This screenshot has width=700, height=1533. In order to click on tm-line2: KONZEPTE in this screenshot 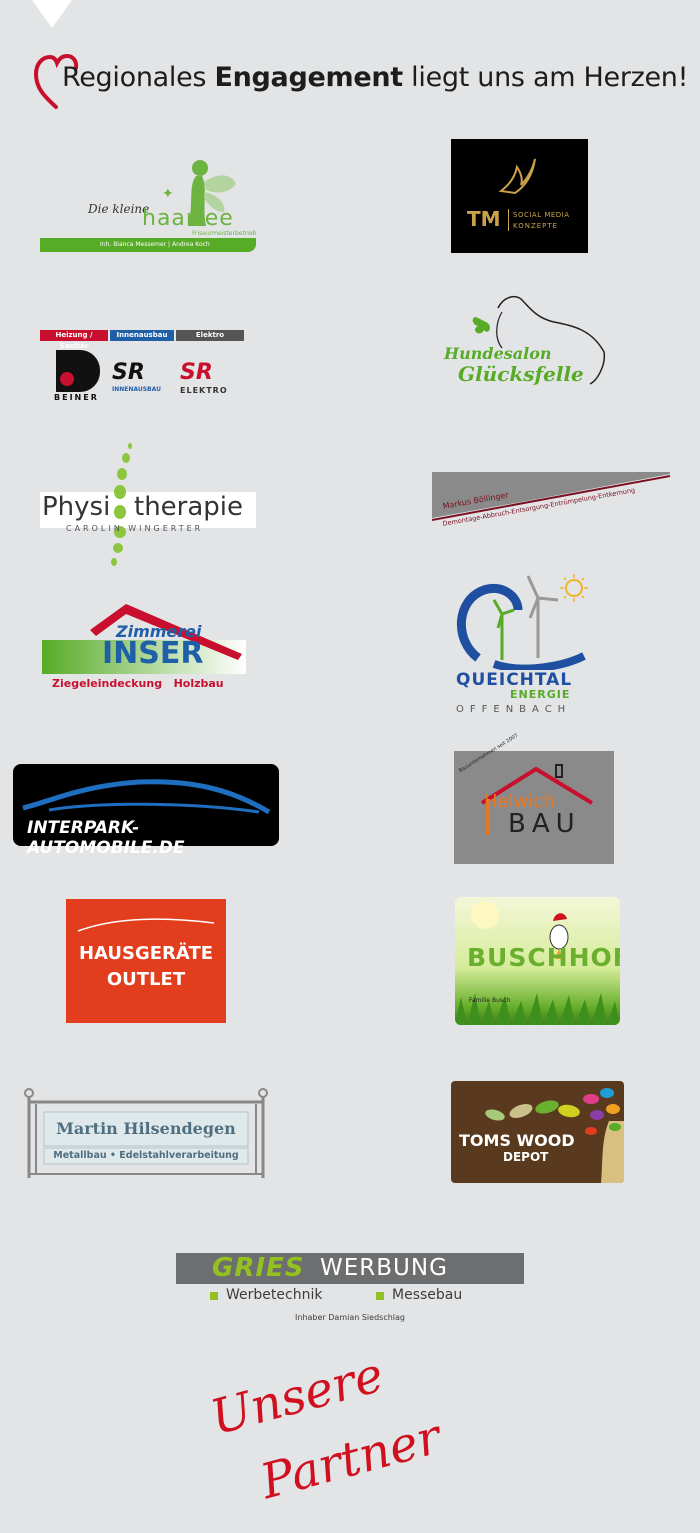, I will do `click(536, 226)`.